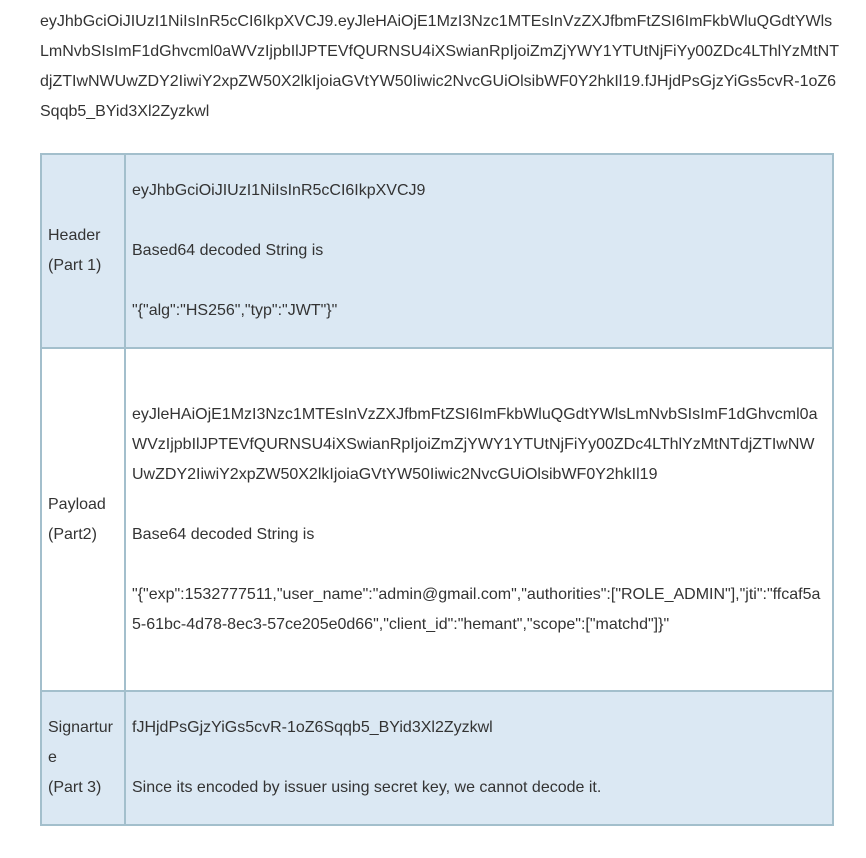  I want to click on row-label-header: Header (Part 1), so click(83, 251).